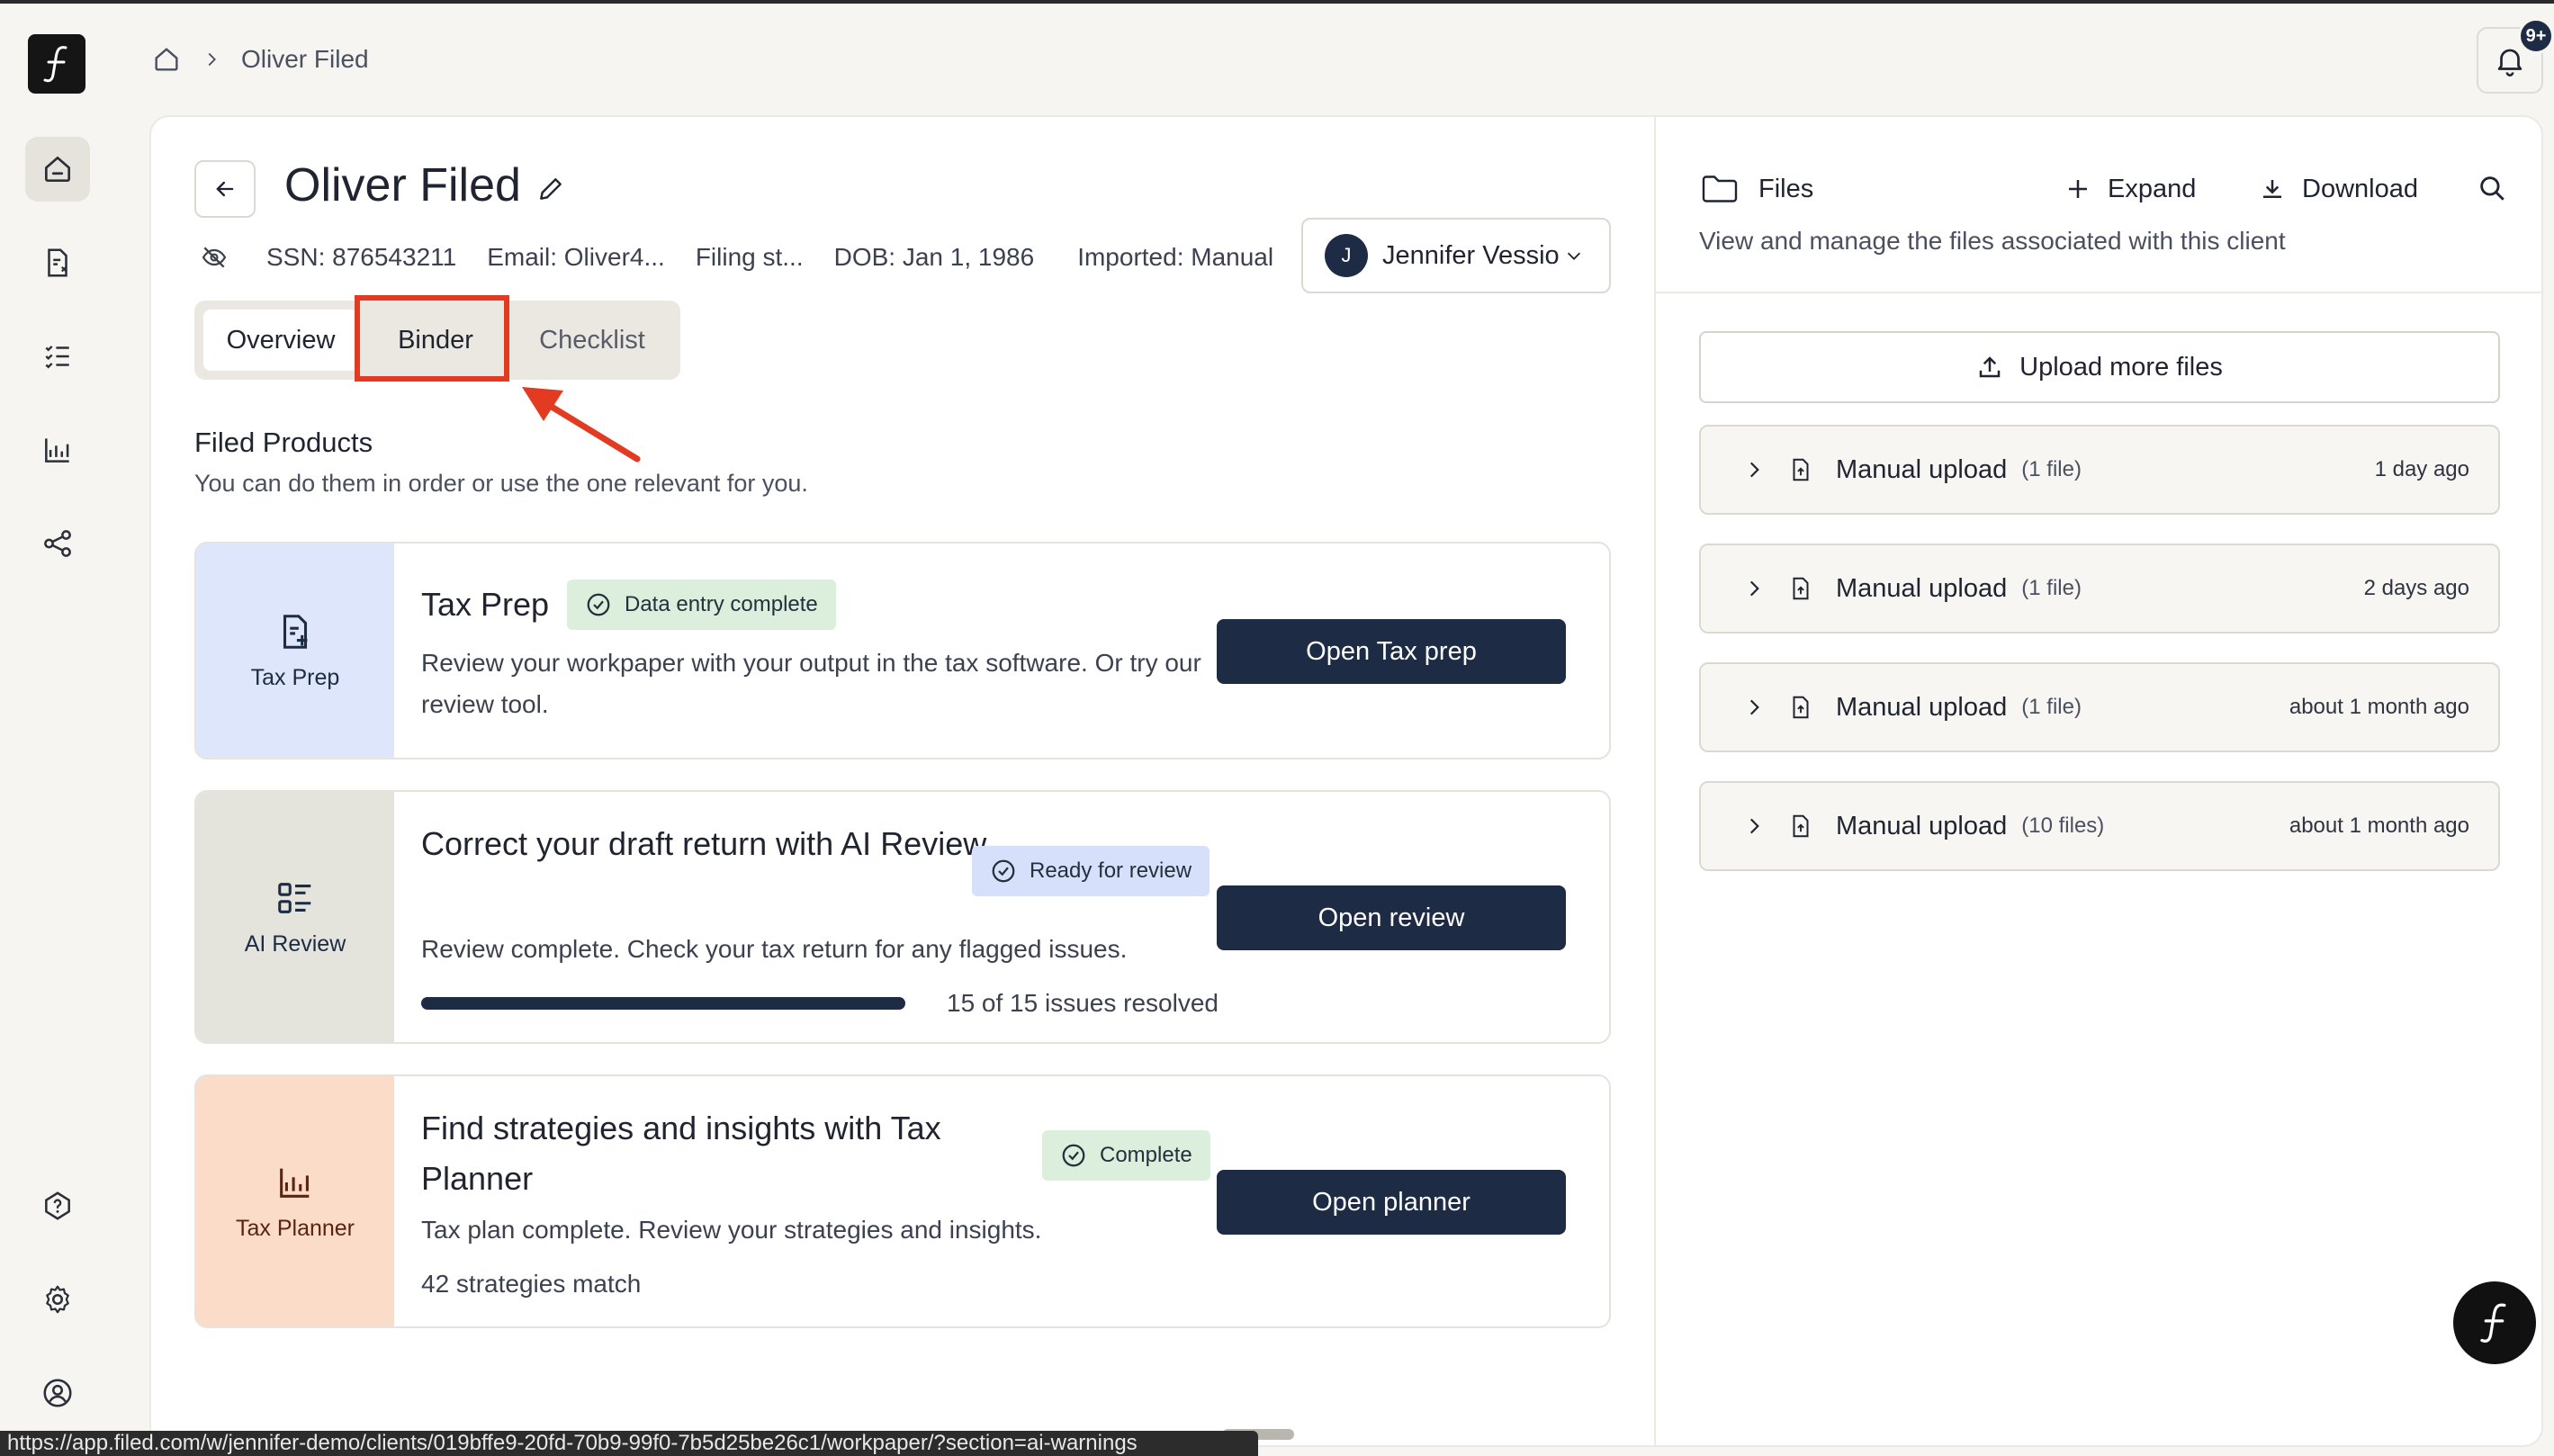 This screenshot has width=2554, height=1456. Describe the element at coordinates (166, 59) in the screenshot. I see `home-icon` at that location.